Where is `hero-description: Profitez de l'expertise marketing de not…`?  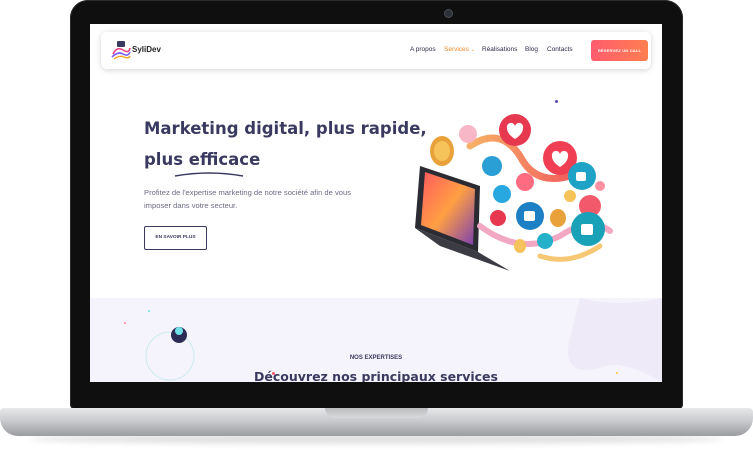 hero-description: Profitez de l'expertise marketing de not… is located at coordinates (248, 199).